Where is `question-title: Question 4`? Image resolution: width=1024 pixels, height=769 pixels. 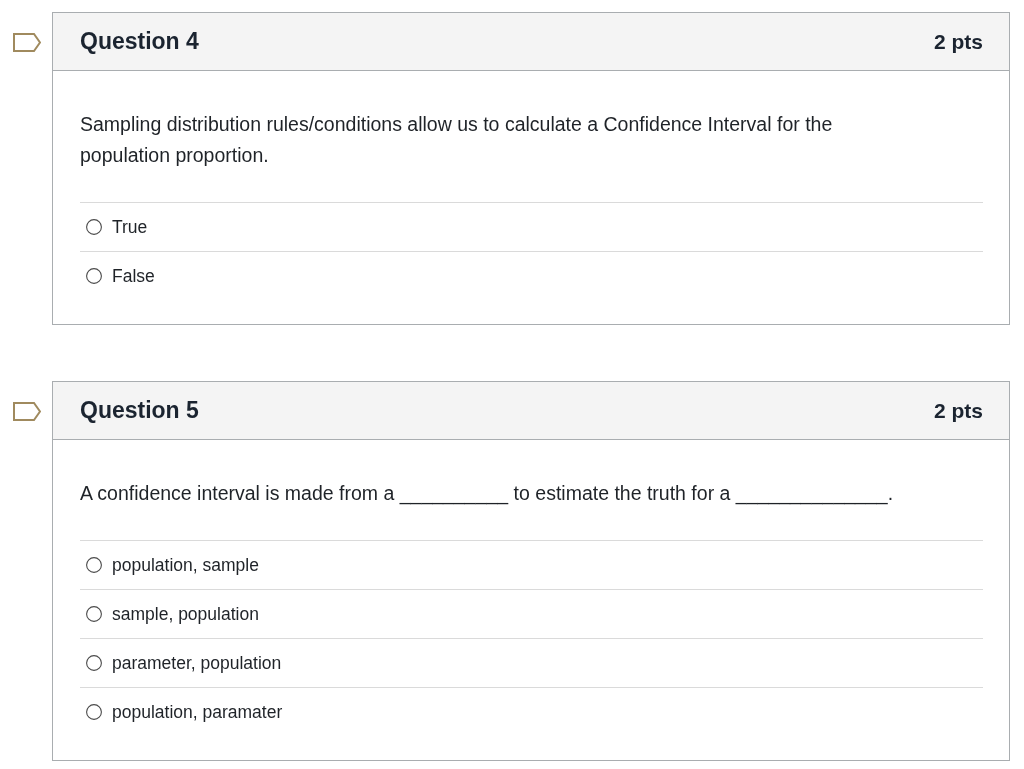
question-title: Question 4 is located at coordinates (139, 41).